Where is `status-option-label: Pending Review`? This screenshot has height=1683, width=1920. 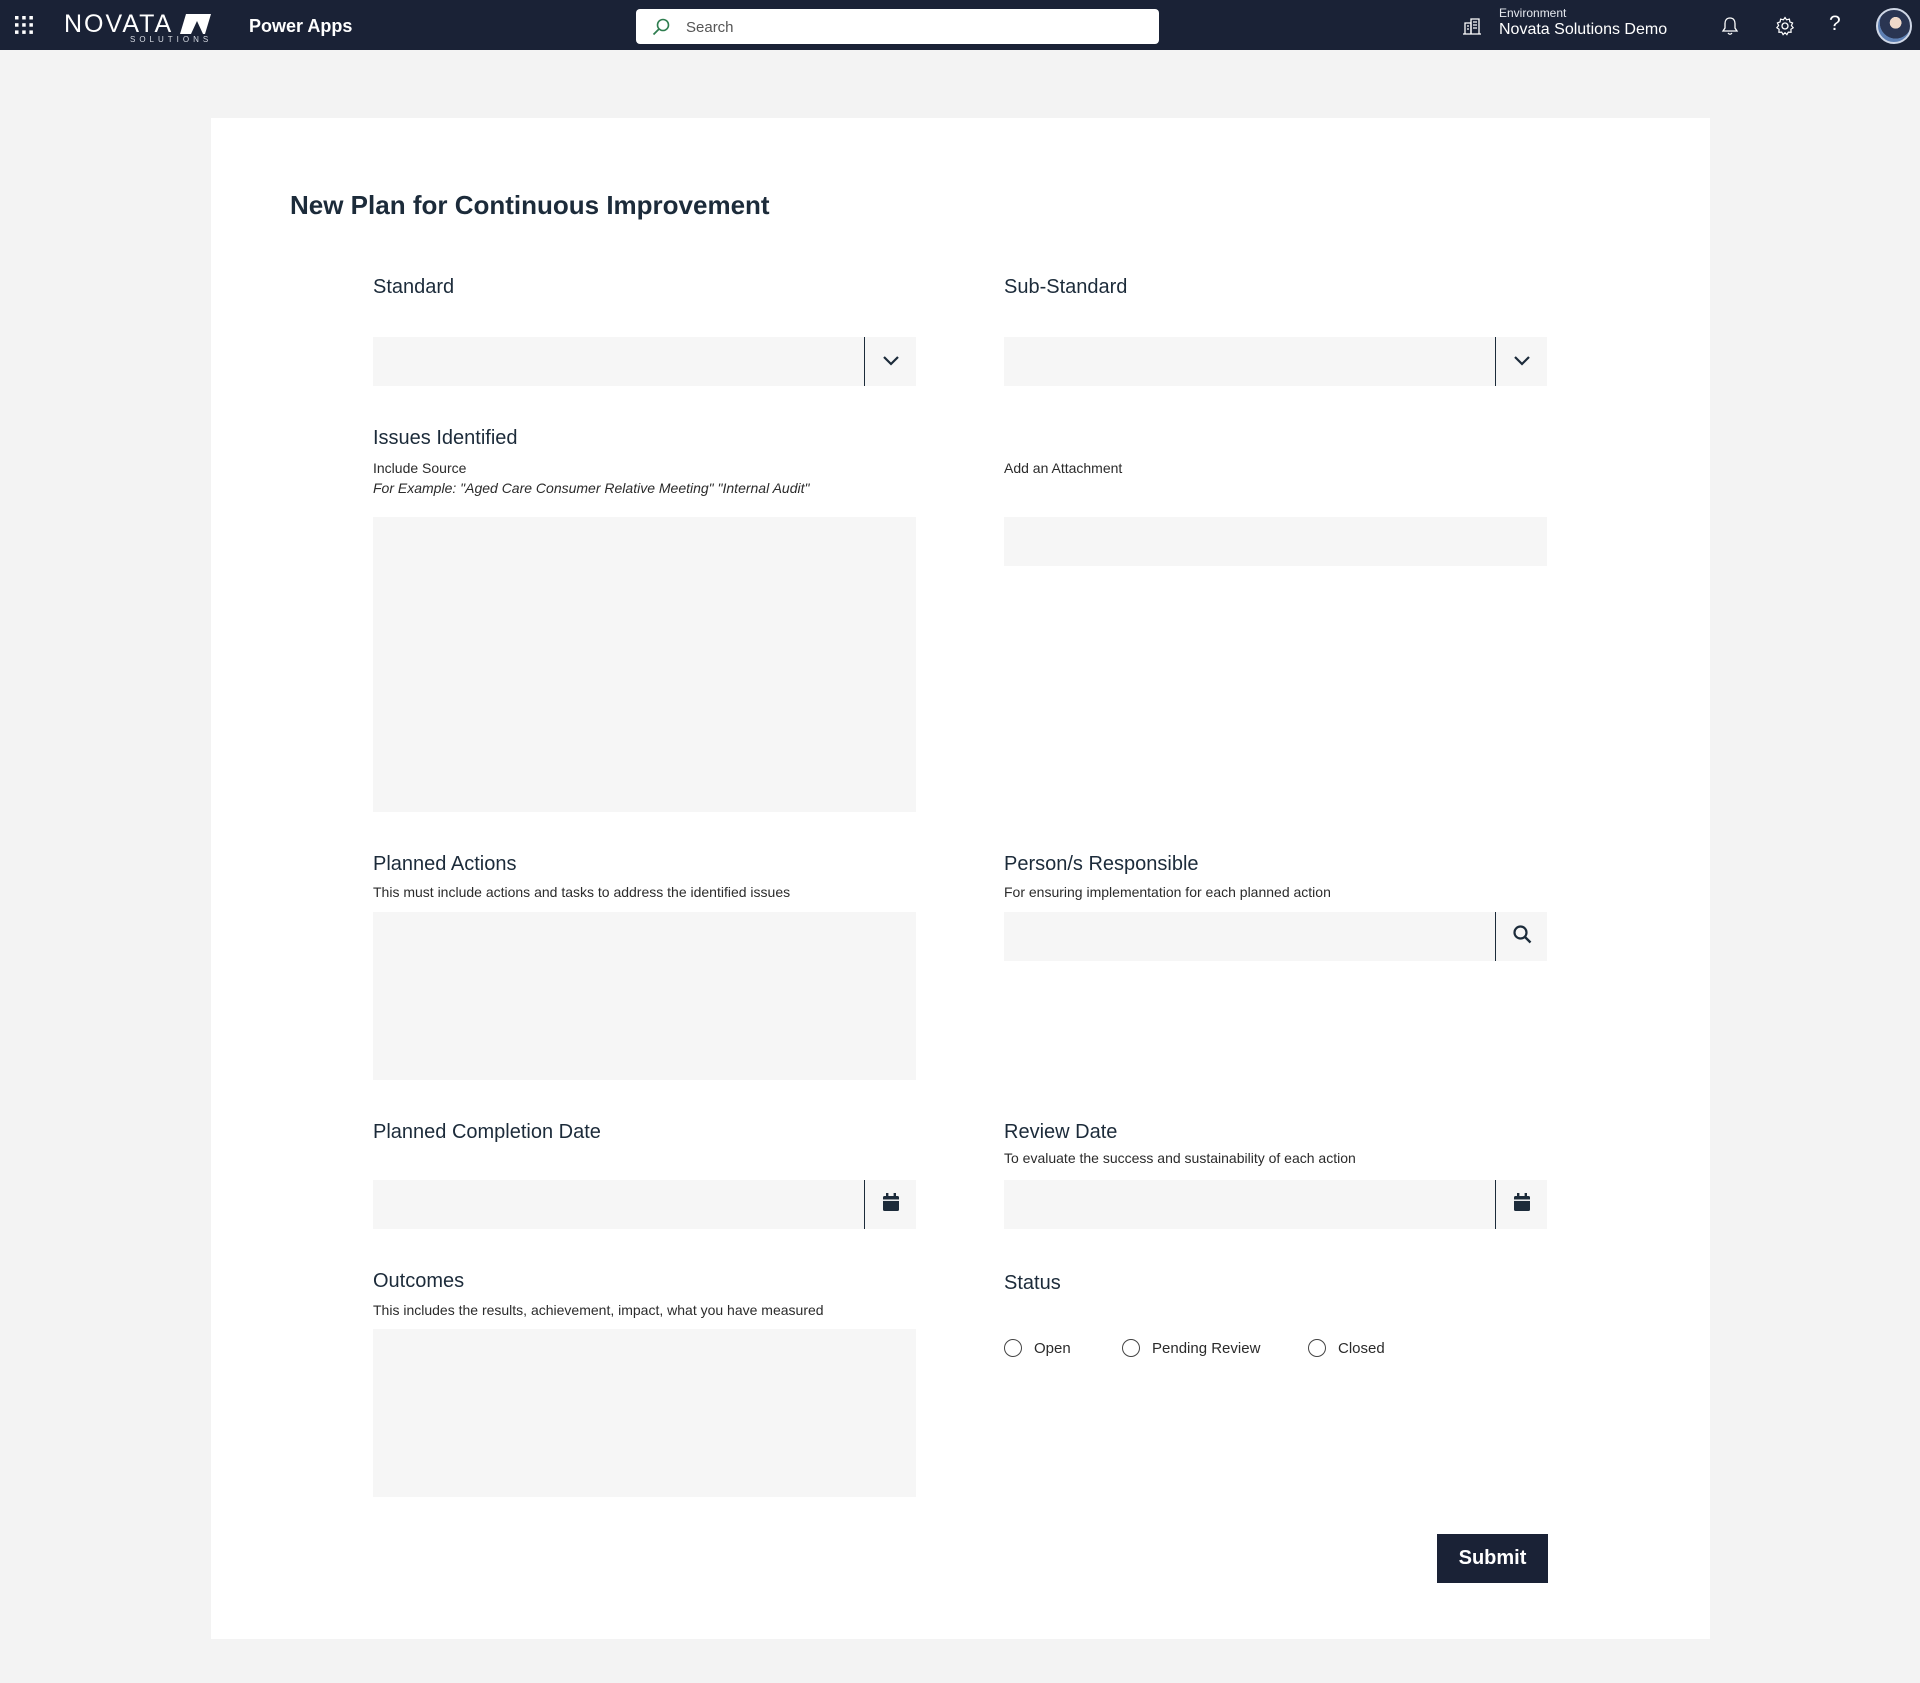
status-option-label: Pending Review is located at coordinates (1206, 1348).